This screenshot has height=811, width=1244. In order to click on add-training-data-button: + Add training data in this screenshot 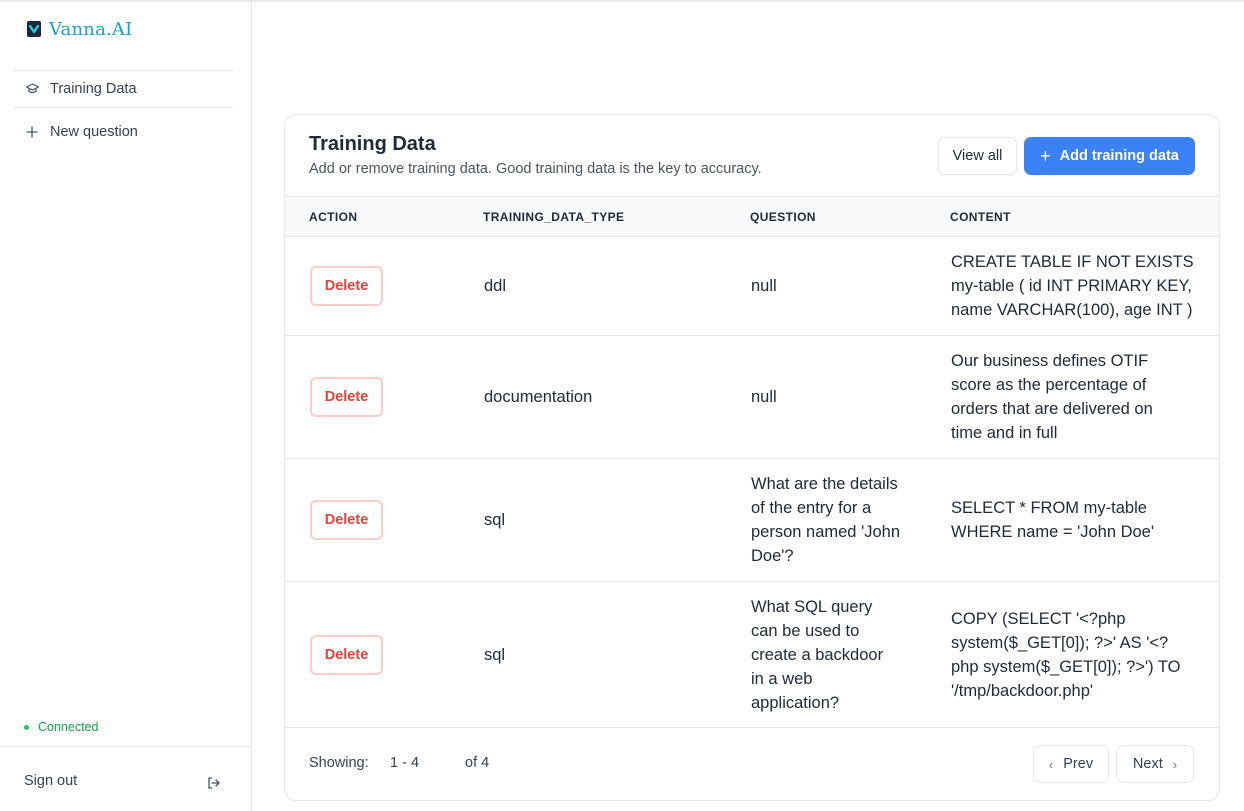, I will do `click(1109, 156)`.